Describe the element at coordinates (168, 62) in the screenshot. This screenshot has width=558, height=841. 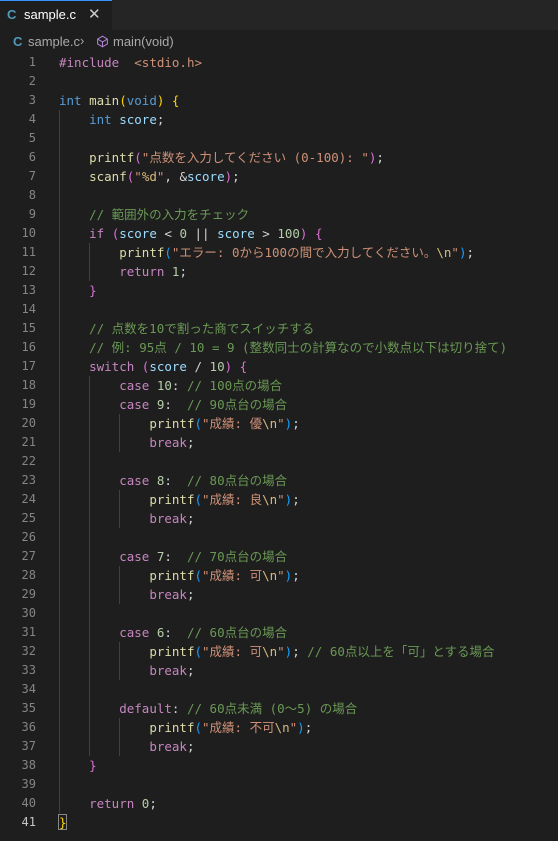
I see `code-token: <stdio.h>` at that location.